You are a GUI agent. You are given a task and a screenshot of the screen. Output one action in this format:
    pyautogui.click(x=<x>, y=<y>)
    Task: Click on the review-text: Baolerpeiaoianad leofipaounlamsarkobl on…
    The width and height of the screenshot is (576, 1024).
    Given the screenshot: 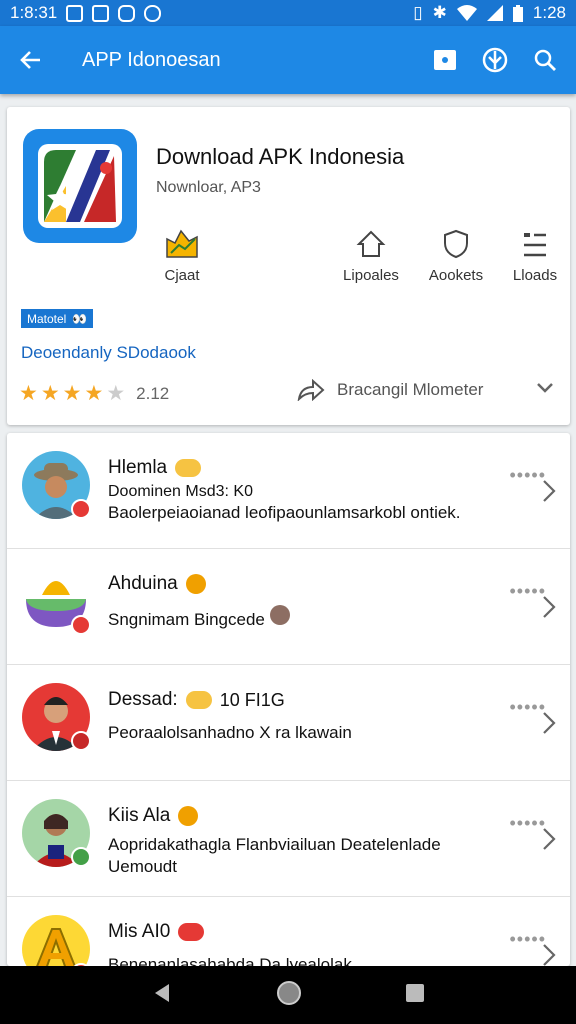 What is the action you would take?
    pyautogui.click(x=284, y=512)
    